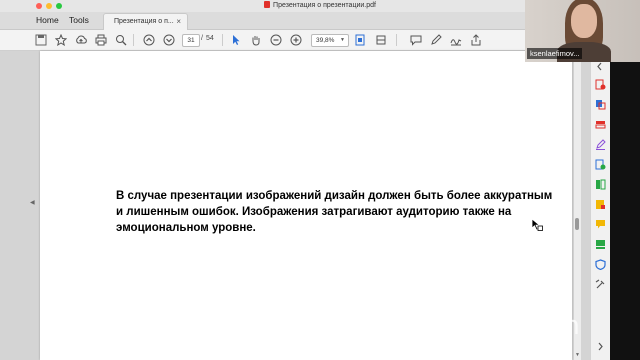 The width and height of the screenshot is (640, 360). I want to click on page-up-icon, so click(149, 40).